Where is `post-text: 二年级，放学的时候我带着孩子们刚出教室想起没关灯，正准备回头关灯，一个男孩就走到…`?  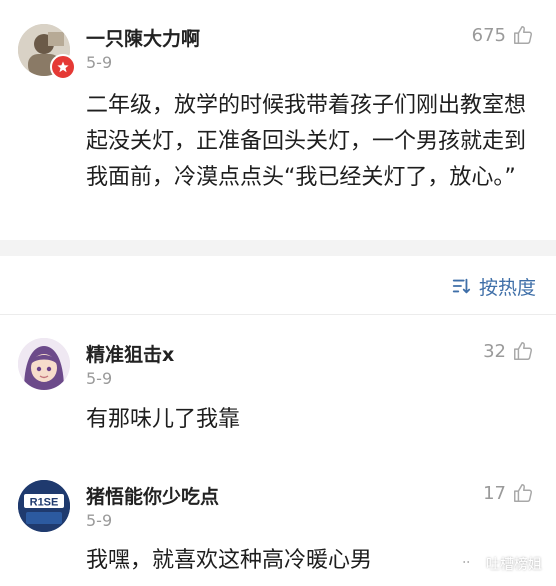
post-text: 二年级，放学的时候我带着孩子们刚出教室想起没关灯，正准备回头关灯，一个男孩就走到… is located at coordinates (306, 141).